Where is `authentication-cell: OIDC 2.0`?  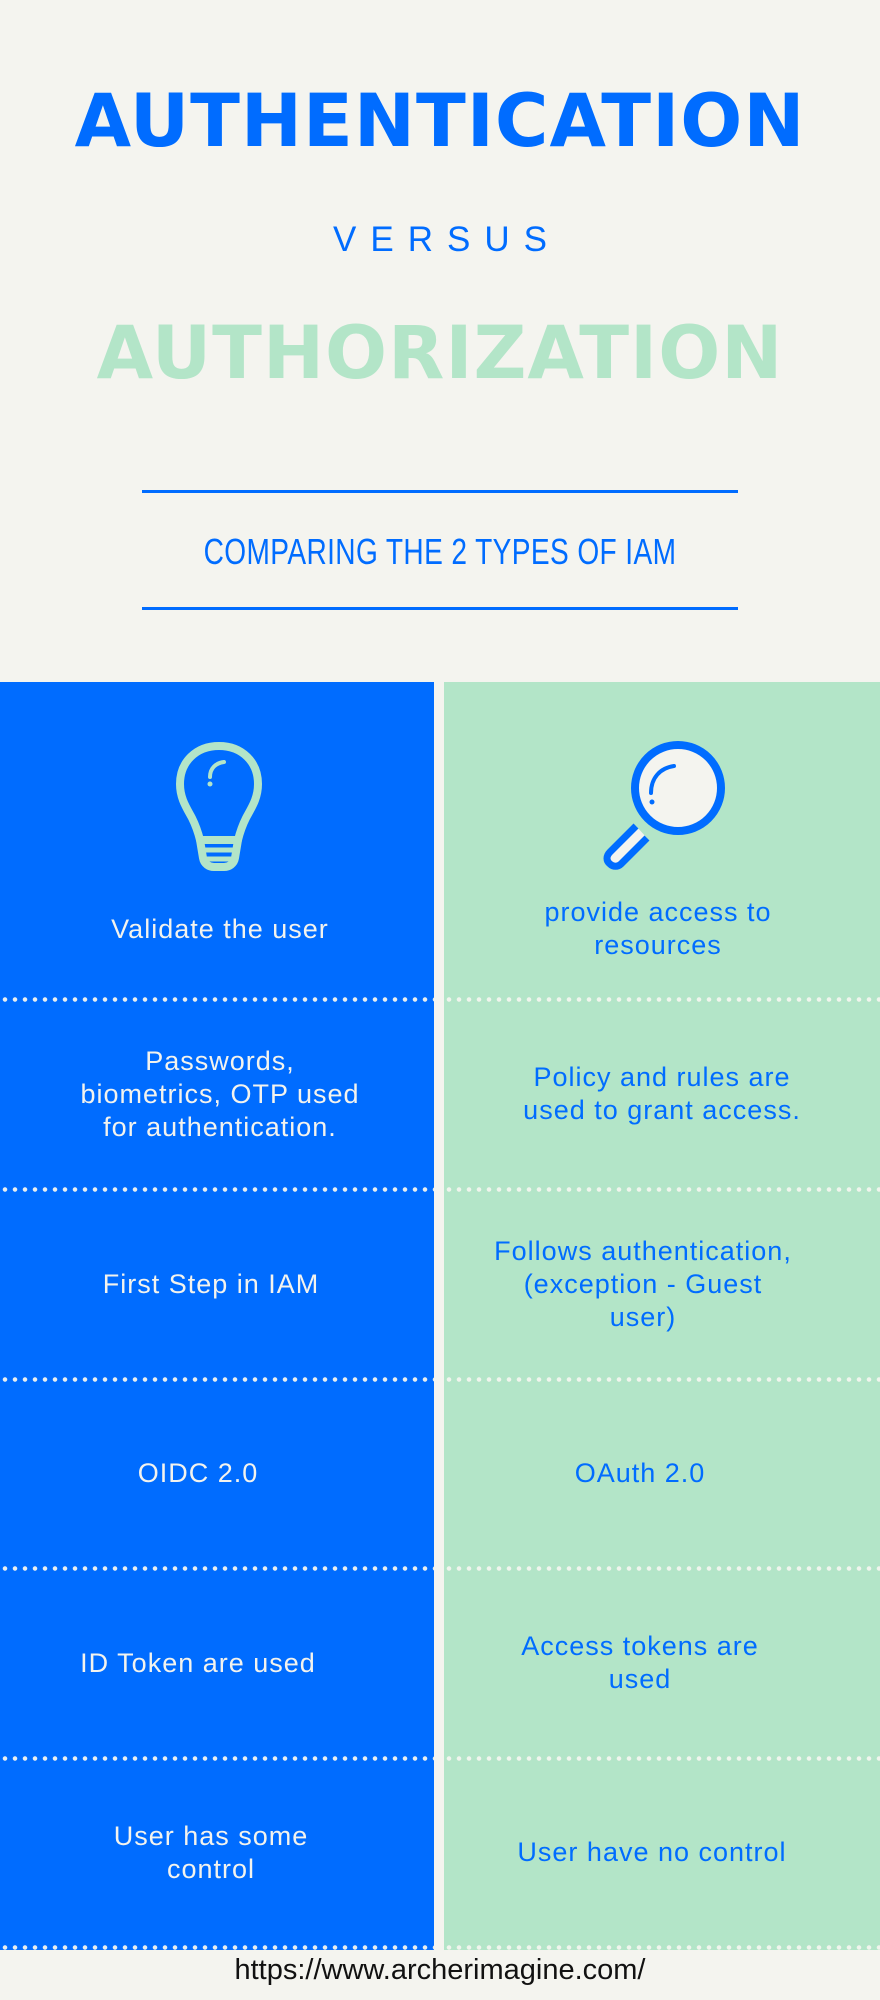
authentication-cell: OIDC 2.0 is located at coordinates (199, 1473).